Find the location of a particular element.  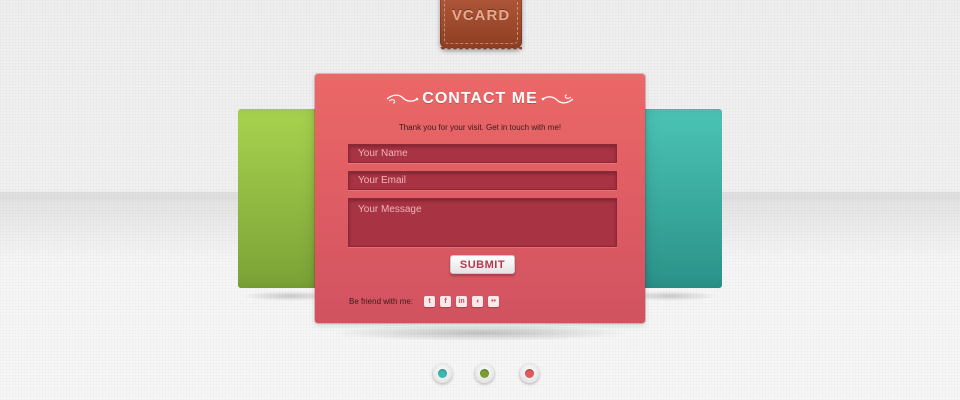

twitter-icon: t is located at coordinates (430, 301).